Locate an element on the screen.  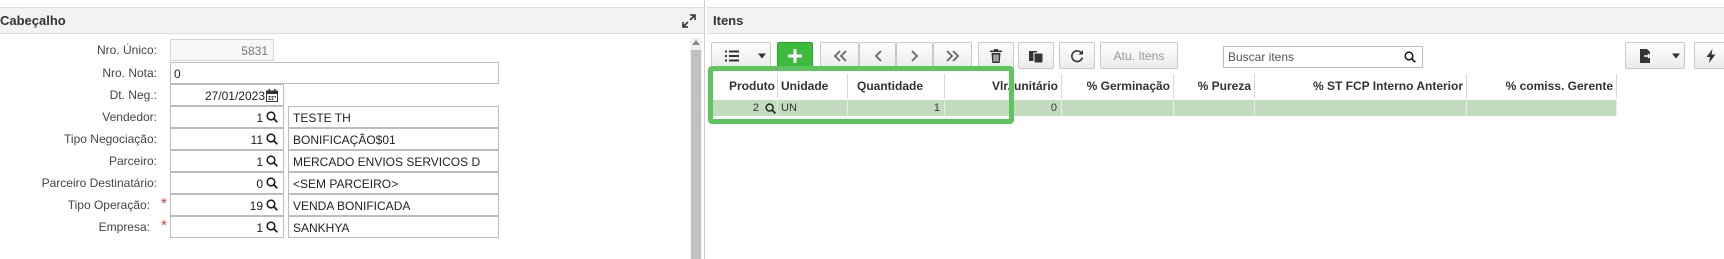
field-label: Tipo Operação: is located at coordinates (108, 205).